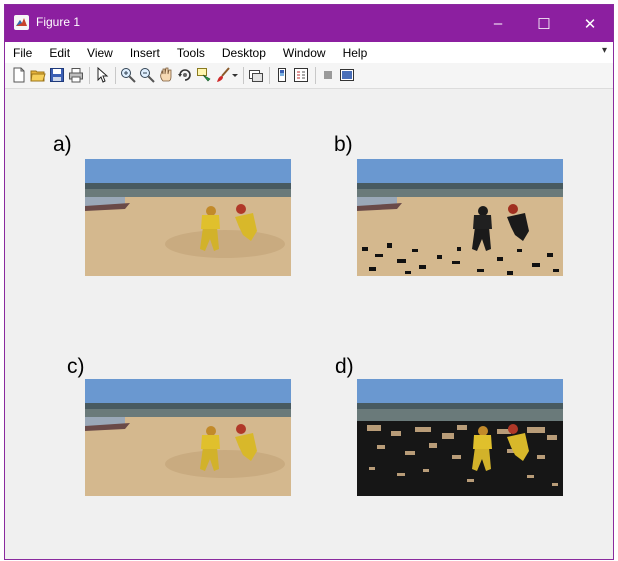  I want to click on data-cursor-icon, so click(204, 75).